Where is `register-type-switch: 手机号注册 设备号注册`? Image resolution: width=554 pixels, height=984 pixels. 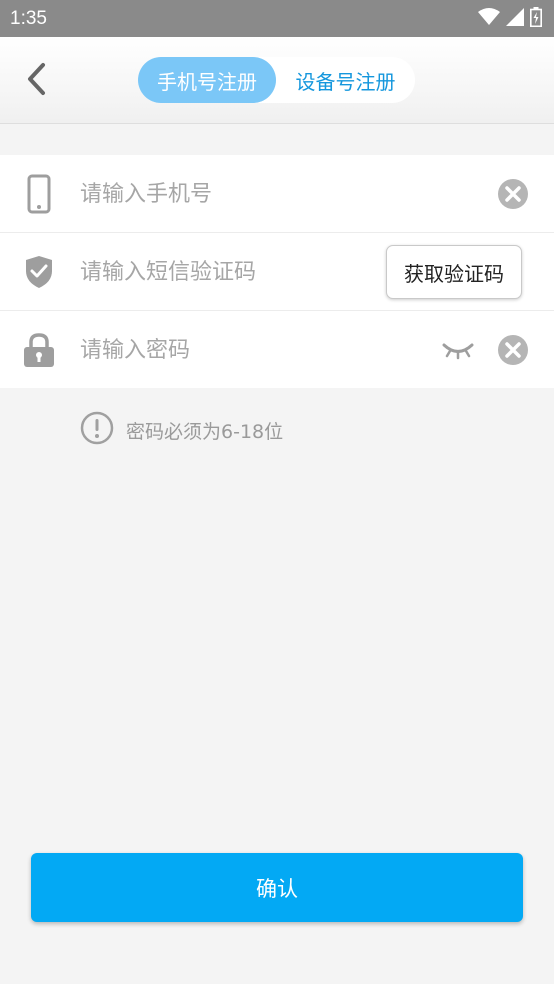
register-type-switch: 手机号注册 设备号注册 is located at coordinates (276, 80).